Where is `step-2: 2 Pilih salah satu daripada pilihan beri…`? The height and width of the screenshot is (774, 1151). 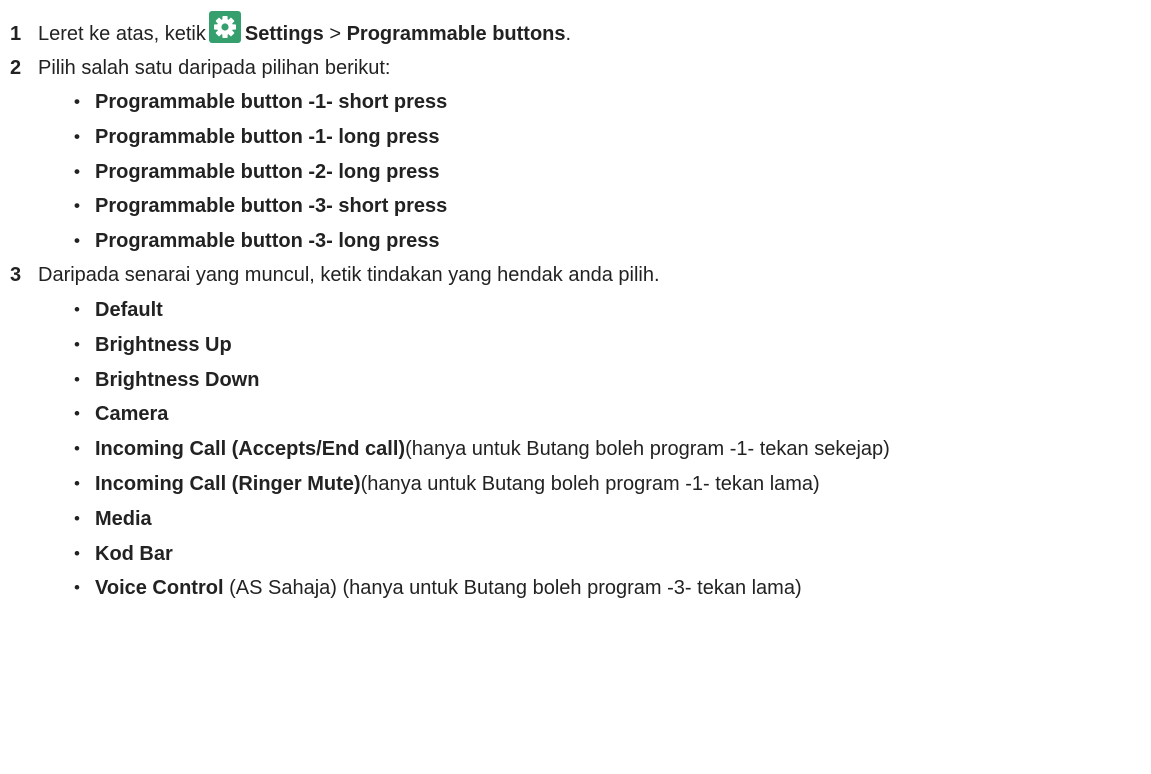 step-2: 2 Pilih salah satu daripada pilihan beri… is located at coordinates (580, 68).